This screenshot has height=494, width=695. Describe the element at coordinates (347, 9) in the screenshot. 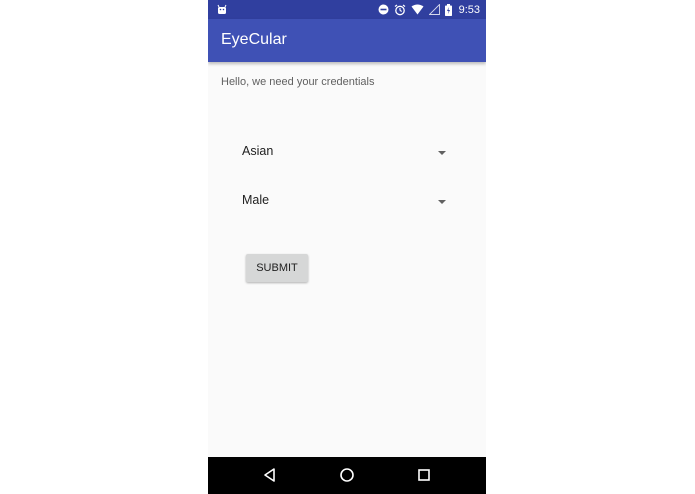

I see `status-bar: 9:53` at that location.